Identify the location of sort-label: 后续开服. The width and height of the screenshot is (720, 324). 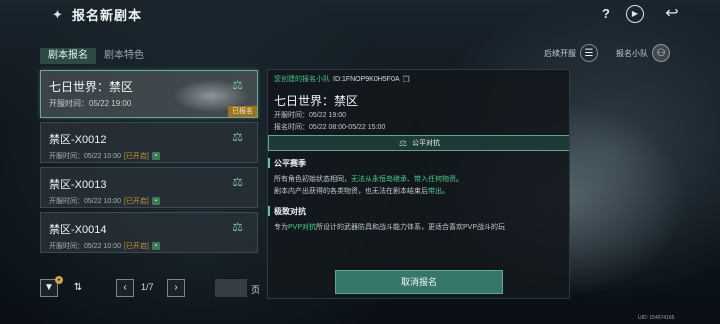
(560, 53).